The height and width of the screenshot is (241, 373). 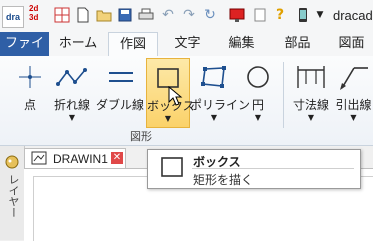 I want to click on print-icon, so click(x=146, y=15).